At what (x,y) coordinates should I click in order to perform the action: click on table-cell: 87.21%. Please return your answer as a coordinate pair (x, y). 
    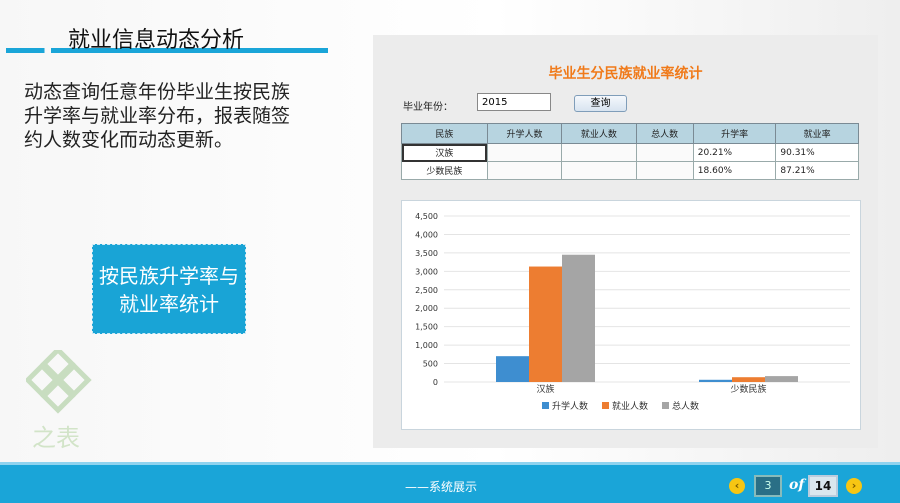
    Looking at the image, I should click on (817, 170).